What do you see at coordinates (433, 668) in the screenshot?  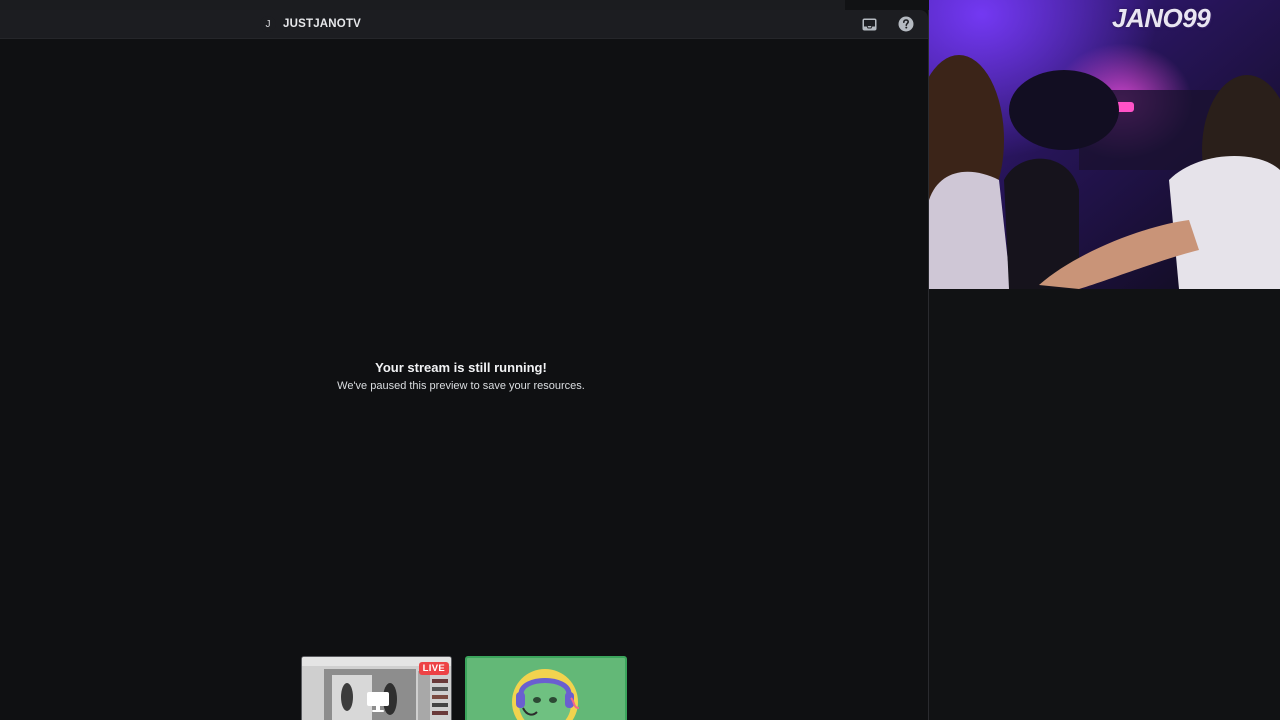 I see `live-badge: LIVE` at bounding box center [433, 668].